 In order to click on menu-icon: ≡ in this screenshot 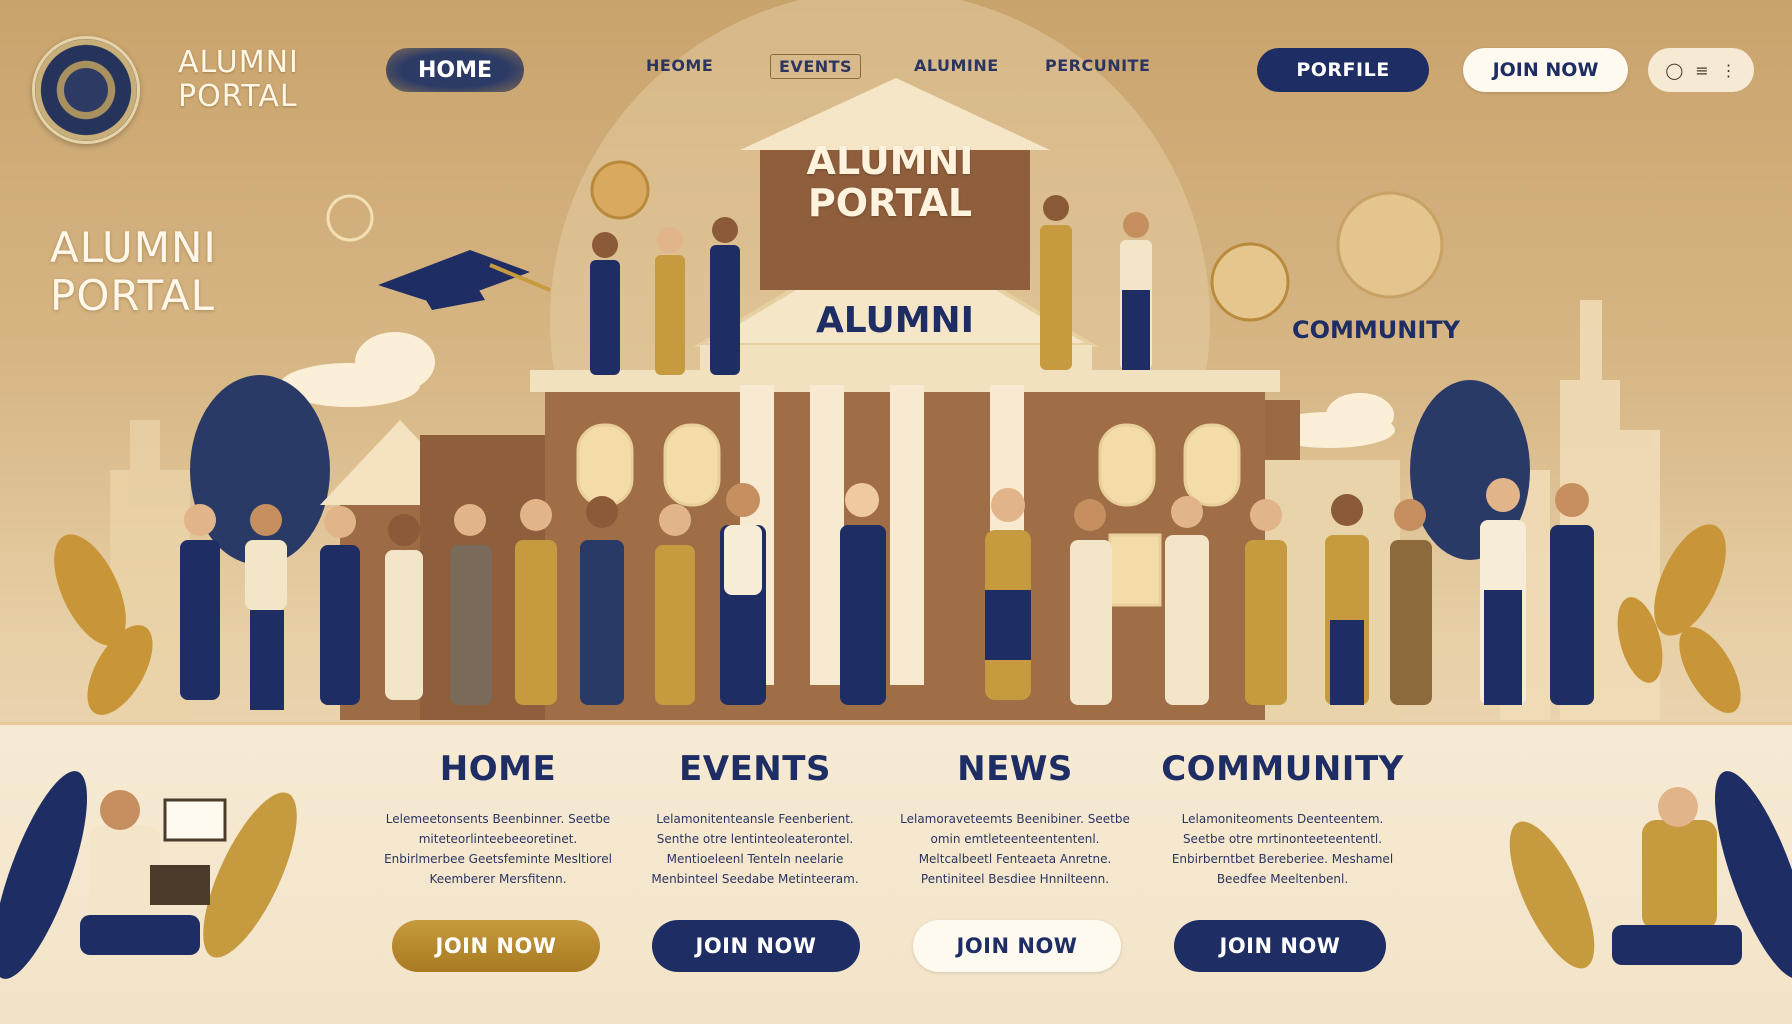, I will do `click(1701, 70)`.